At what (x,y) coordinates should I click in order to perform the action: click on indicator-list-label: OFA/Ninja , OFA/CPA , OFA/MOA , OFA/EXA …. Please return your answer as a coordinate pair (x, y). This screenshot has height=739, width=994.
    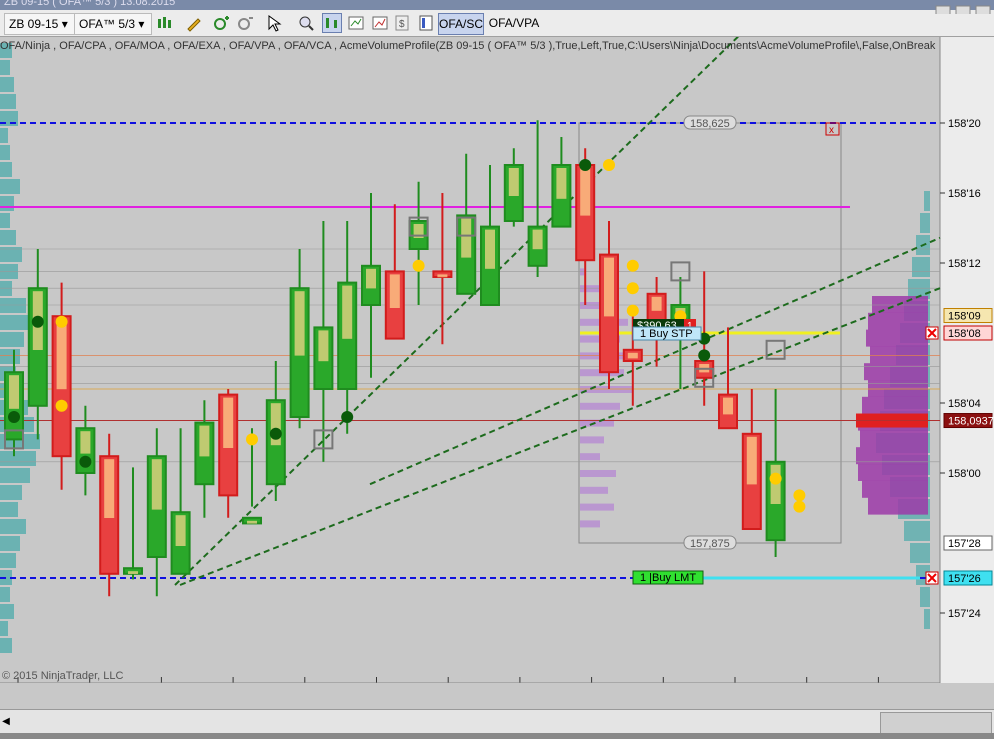
    Looking at the image, I should click on (468, 46).